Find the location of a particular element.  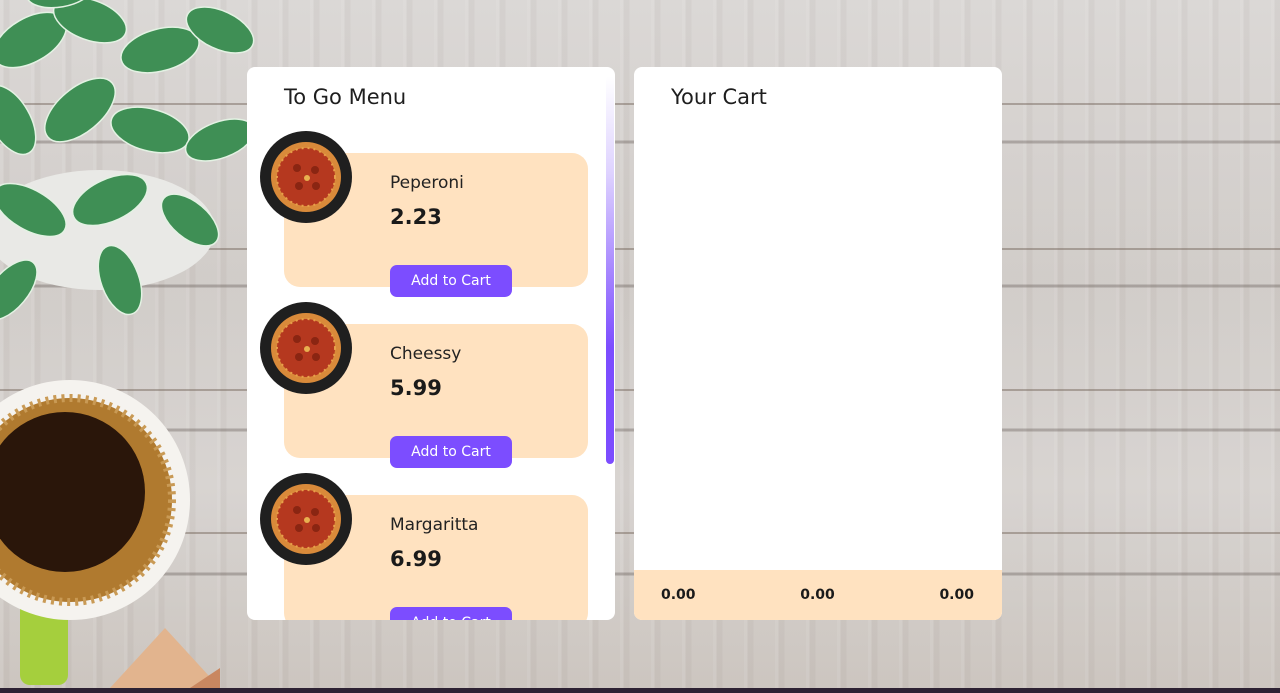

menu-scrollbar is located at coordinates (610, 270).